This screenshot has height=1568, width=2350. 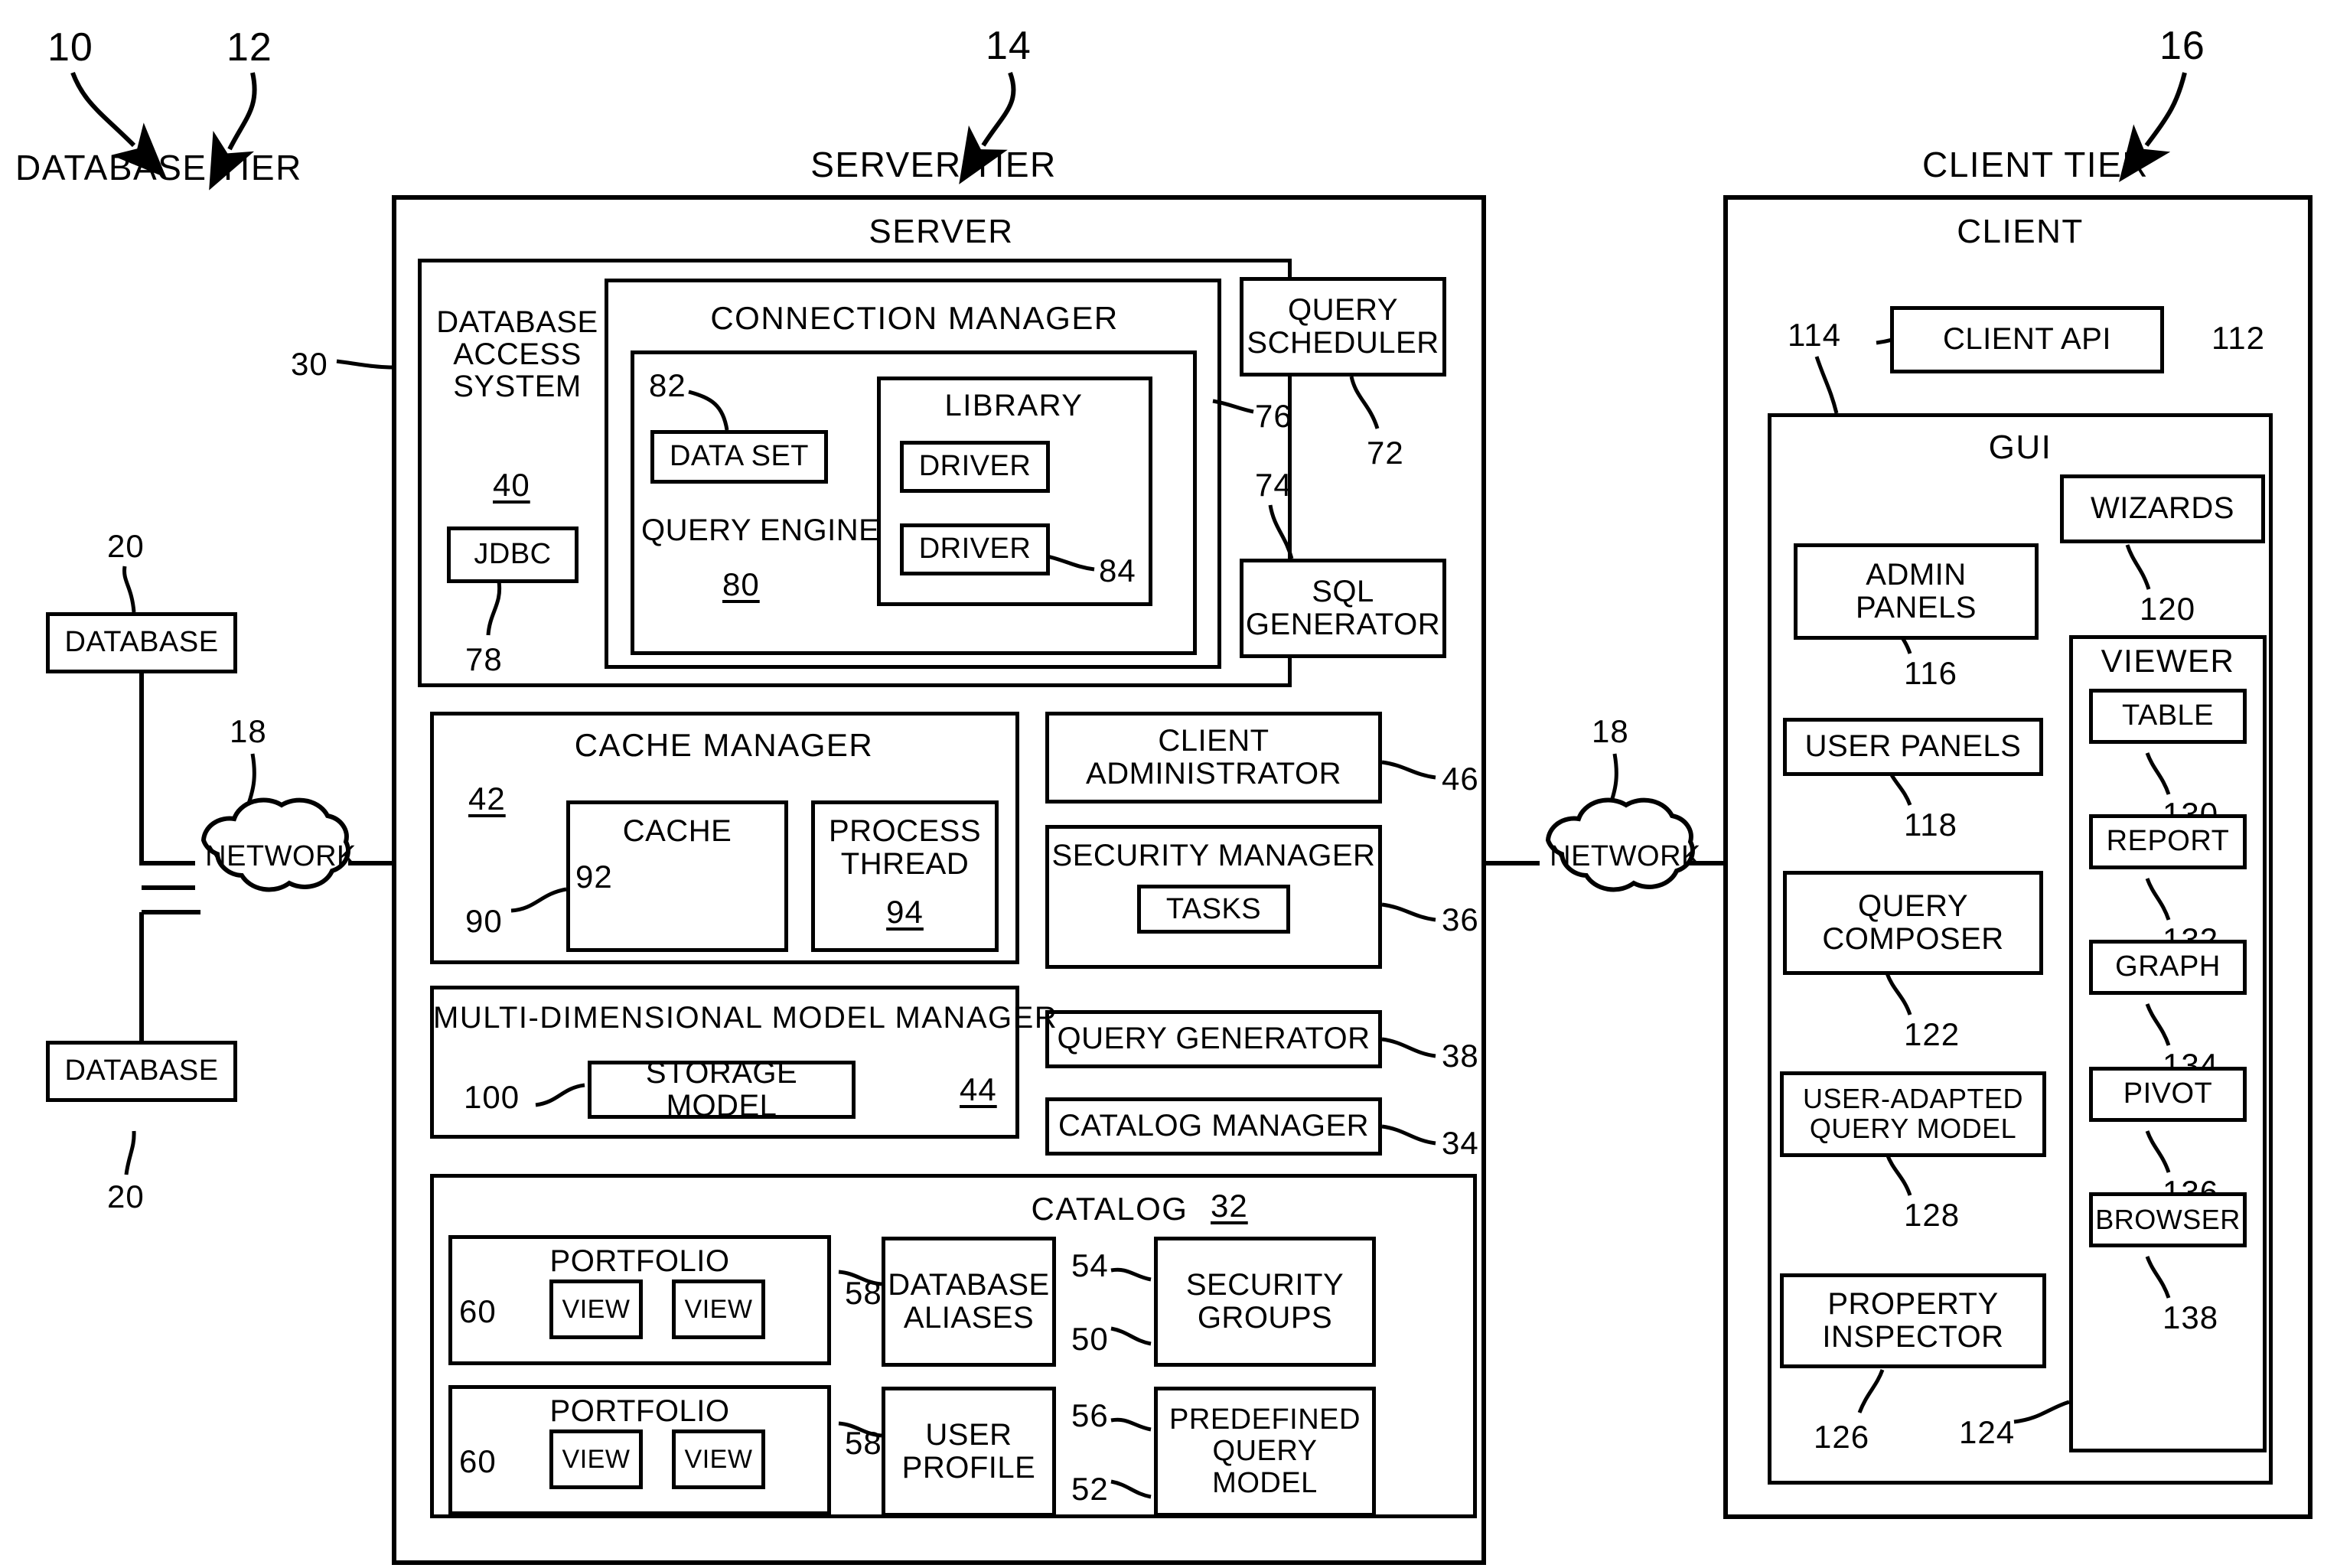 I want to click on client-administrator-box: CLIENT ADMINISTRATOR, so click(x=1213, y=758).